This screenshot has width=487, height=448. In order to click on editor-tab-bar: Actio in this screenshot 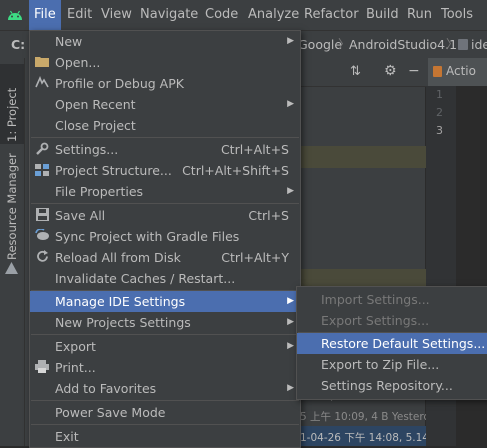, I will do `click(456, 72)`.